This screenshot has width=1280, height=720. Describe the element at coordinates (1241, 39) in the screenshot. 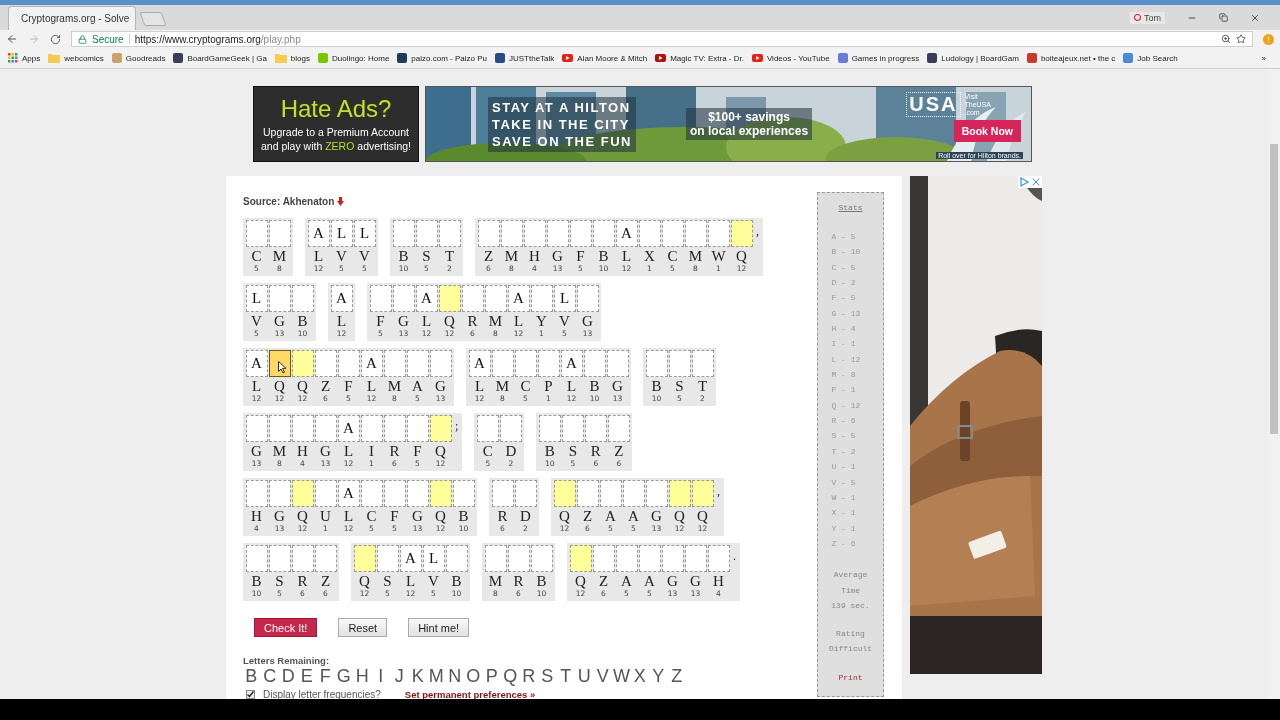

I see `star-icon` at that location.